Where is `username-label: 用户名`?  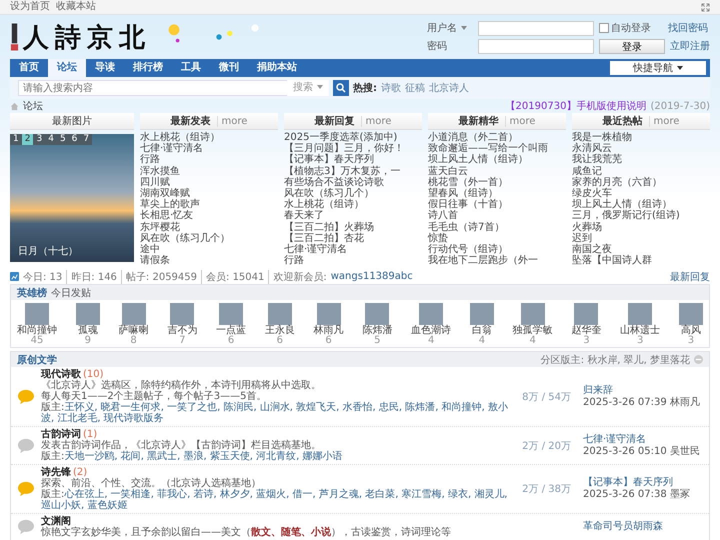
username-label: 用户名 is located at coordinates (450, 28).